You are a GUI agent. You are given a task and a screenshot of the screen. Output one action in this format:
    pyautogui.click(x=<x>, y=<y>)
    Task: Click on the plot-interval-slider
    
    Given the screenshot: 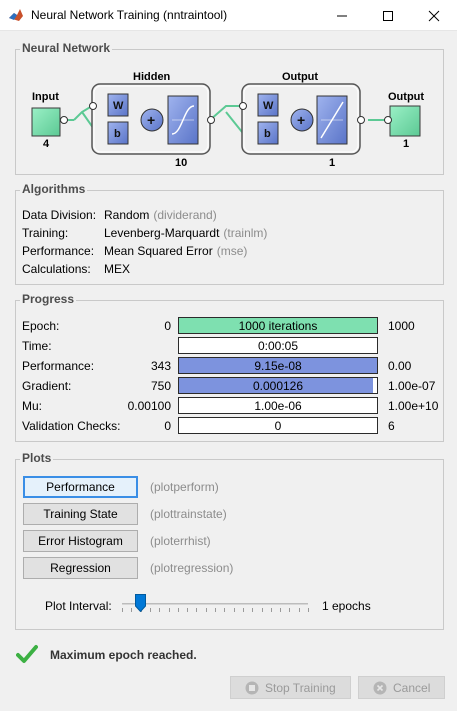 What is the action you would take?
    pyautogui.click(x=215, y=604)
    